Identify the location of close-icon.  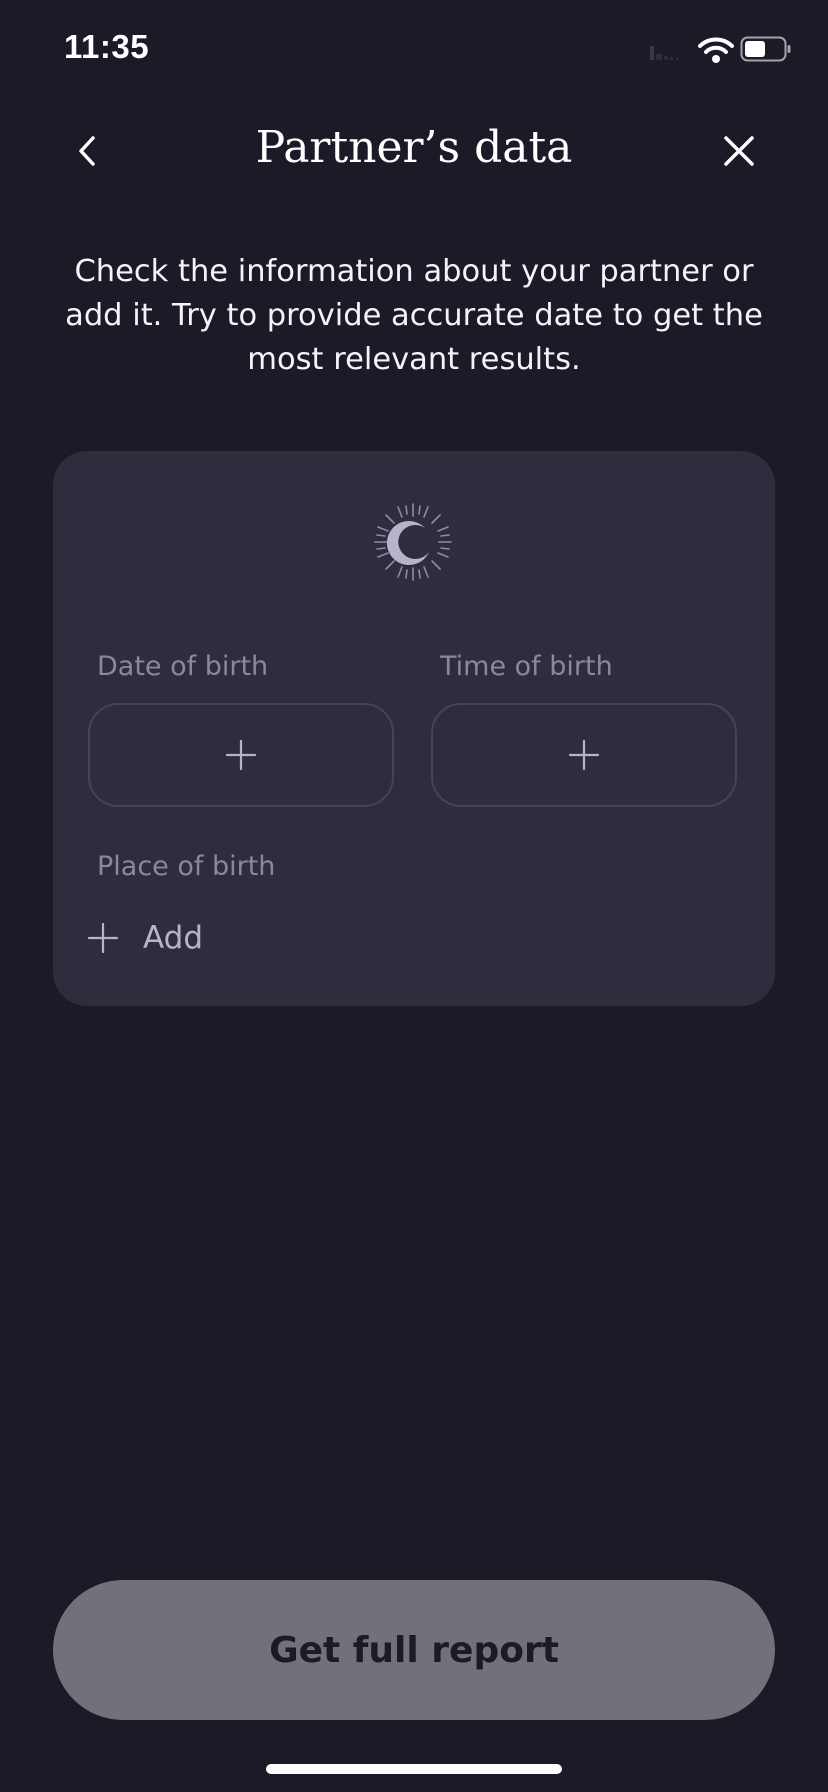
(739, 151).